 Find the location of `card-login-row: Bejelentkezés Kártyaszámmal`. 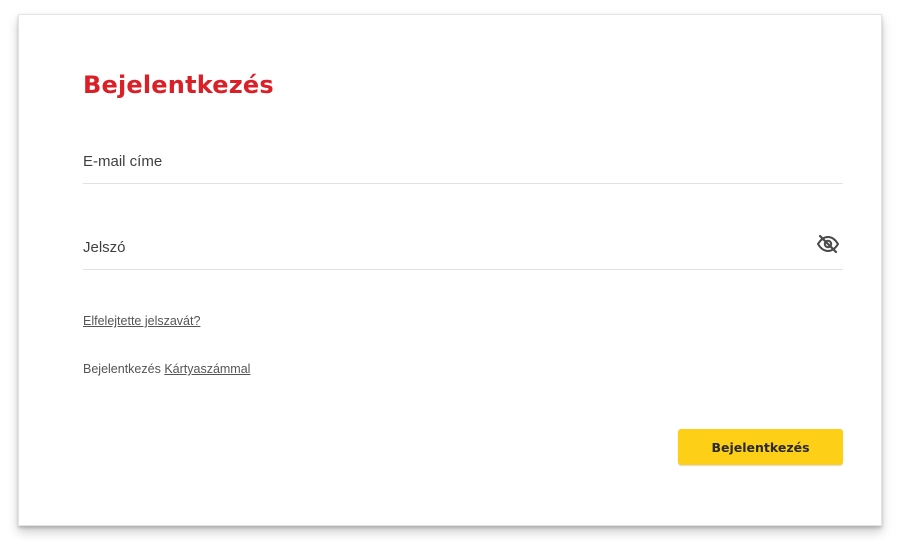

card-login-row: Bejelentkezés Kártyaszámmal is located at coordinates (166, 369).